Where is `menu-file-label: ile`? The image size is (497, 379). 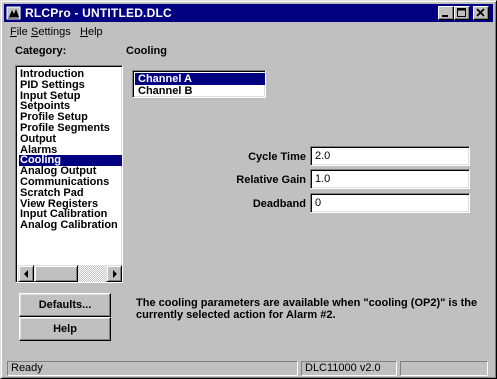 menu-file-label: ile is located at coordinates (22, 32).